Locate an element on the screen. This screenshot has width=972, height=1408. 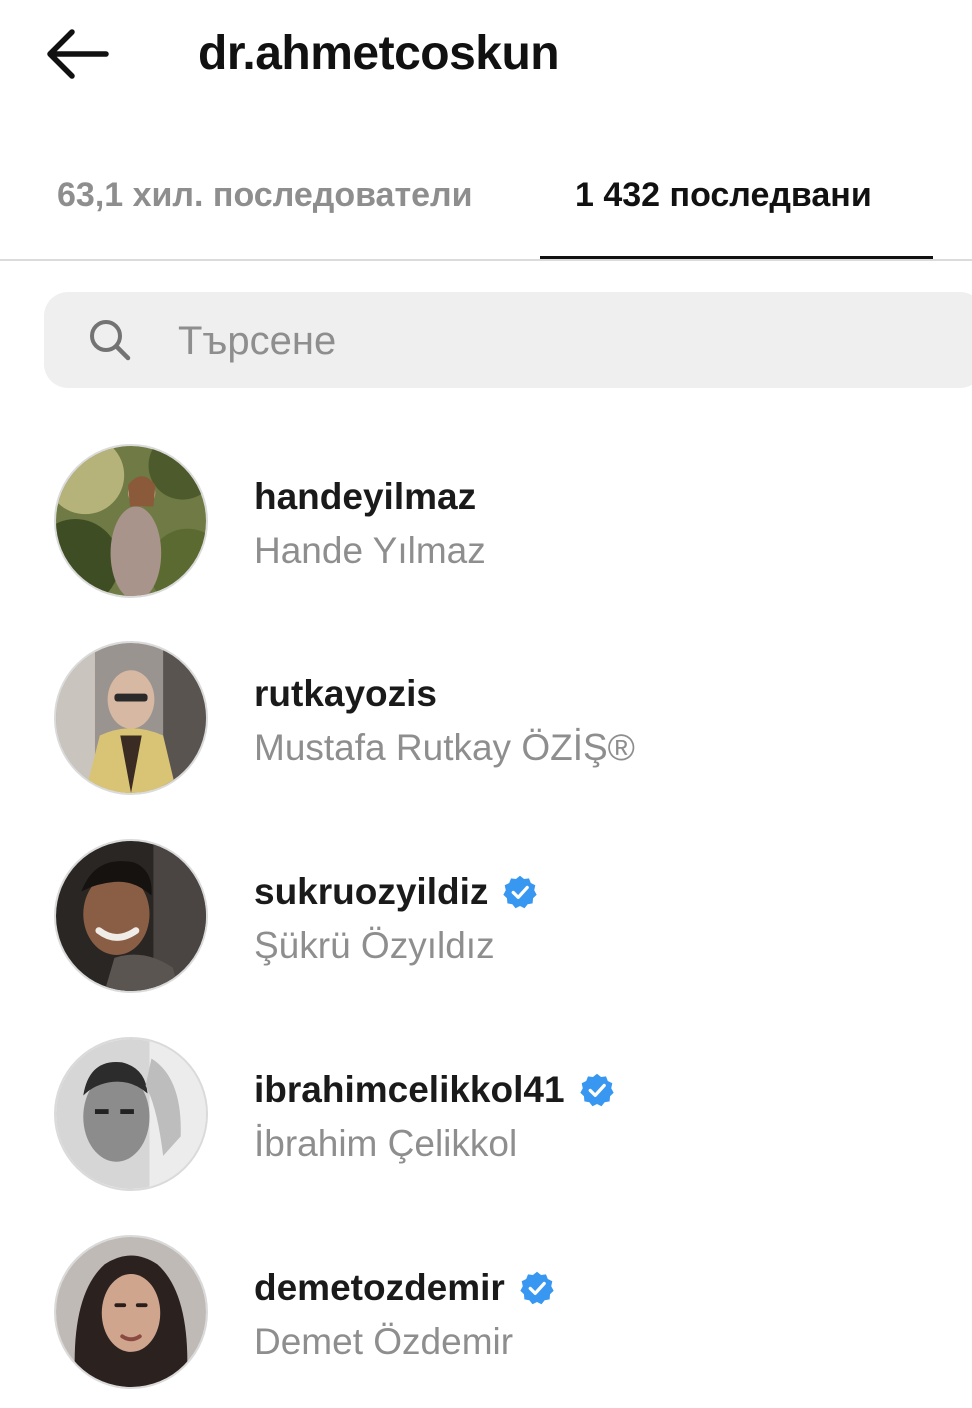
username-row: demetozdemir is located at coordinates (404, 1288).